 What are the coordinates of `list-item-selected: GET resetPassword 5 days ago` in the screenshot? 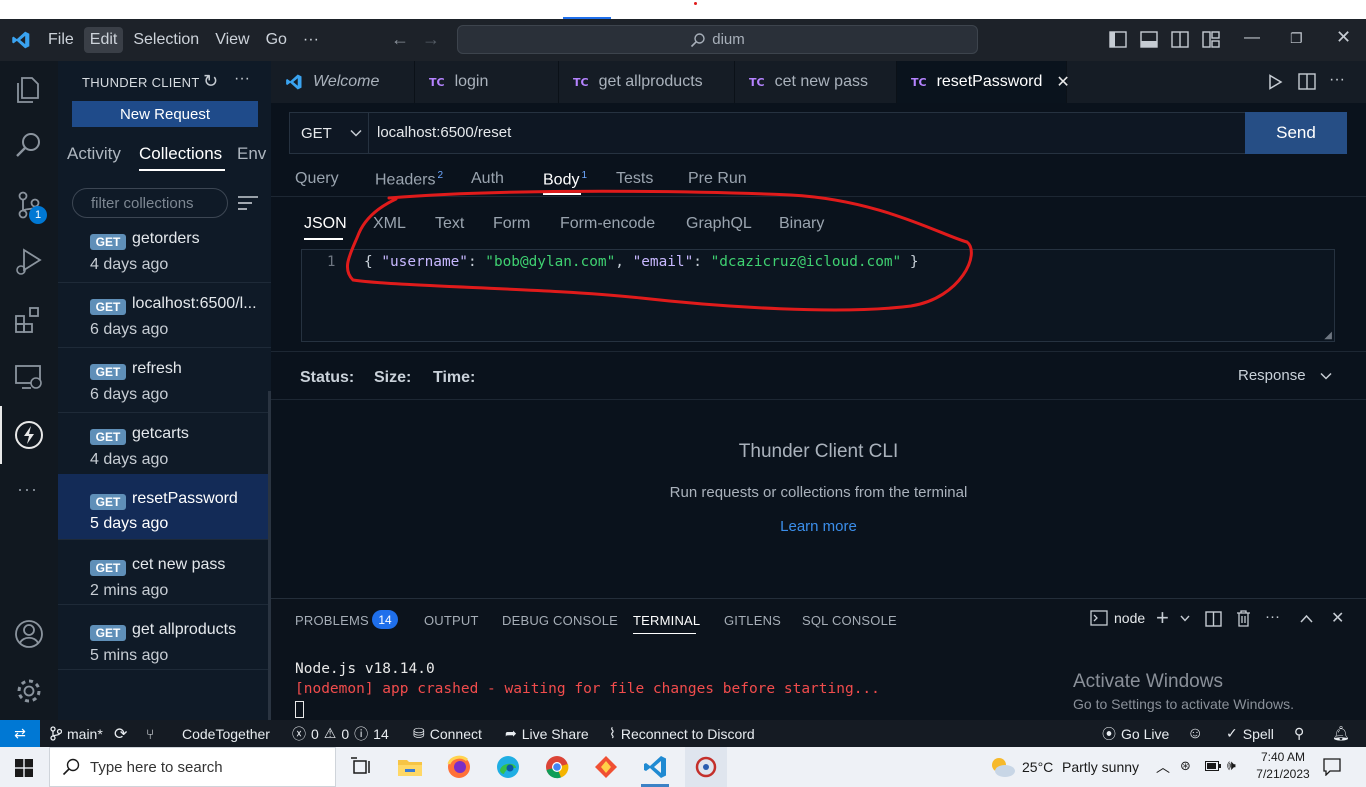 It's located at (164, 507).